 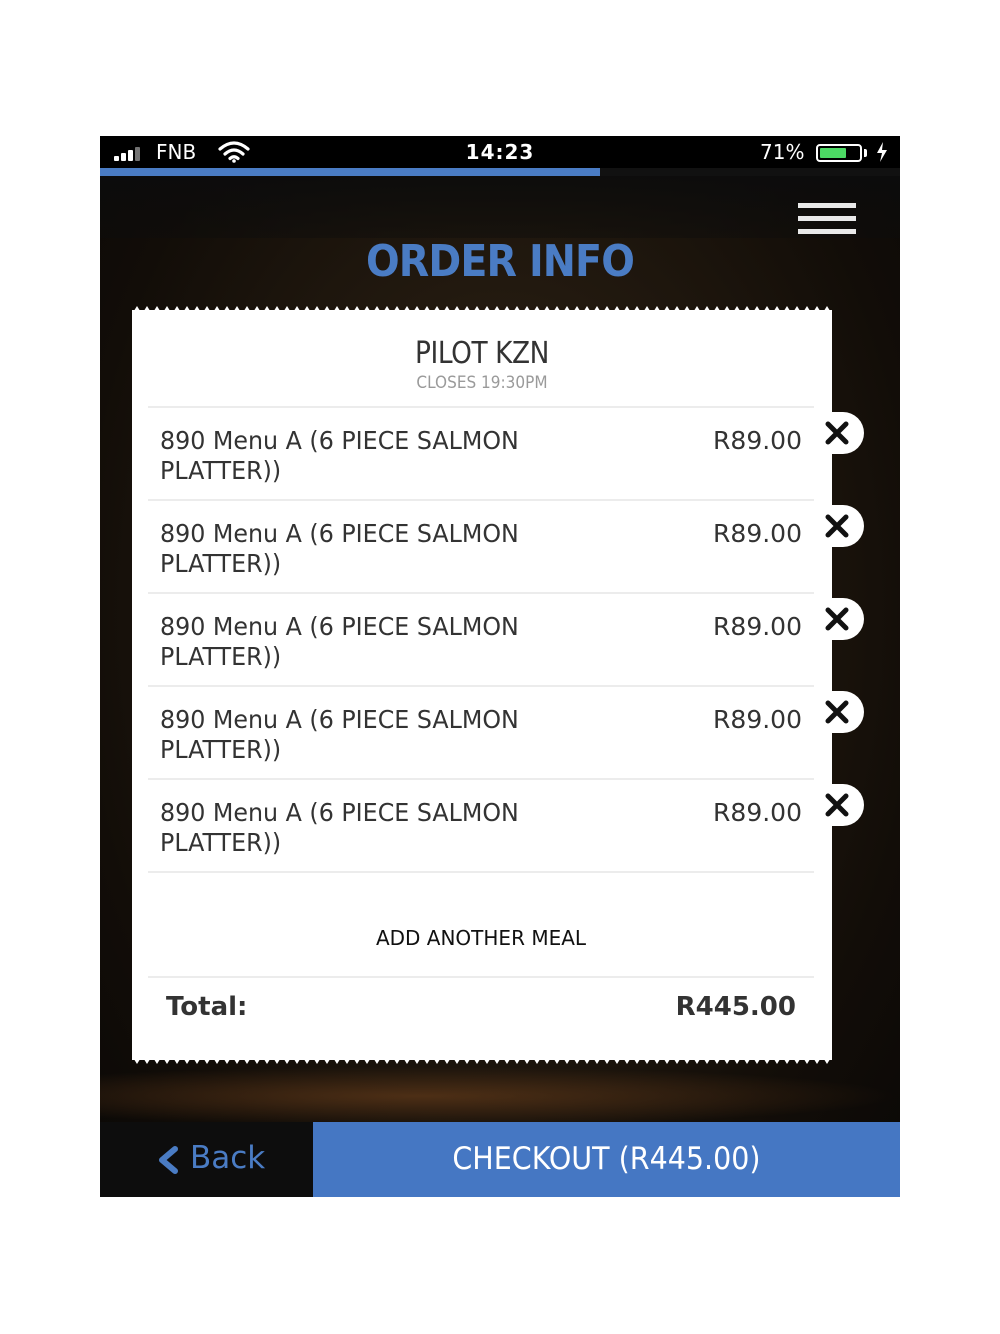 What do you see at coordinates (481, 938) in the screenshot?
I see `add-another-meal-button: ADD ANOTHER MEAL` at bounding box center [481, 938].